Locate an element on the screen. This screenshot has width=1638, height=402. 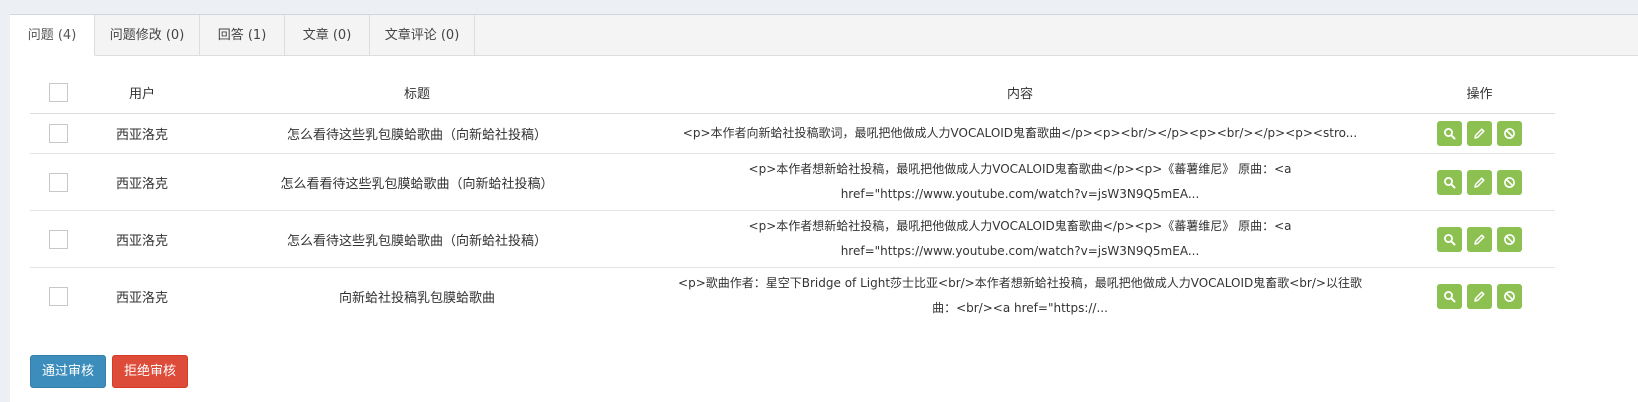
tab-answers: 回答 (1) is located at coordinates (242, 35).